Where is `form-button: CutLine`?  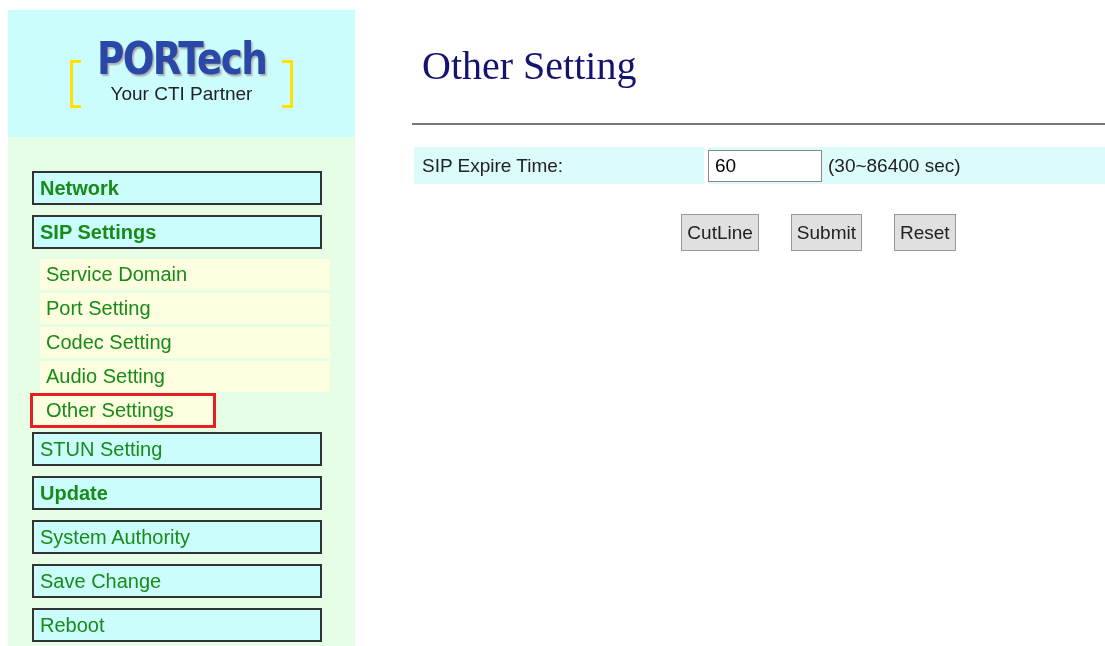
form-button: CutLine is located at coordinates (720, 232).